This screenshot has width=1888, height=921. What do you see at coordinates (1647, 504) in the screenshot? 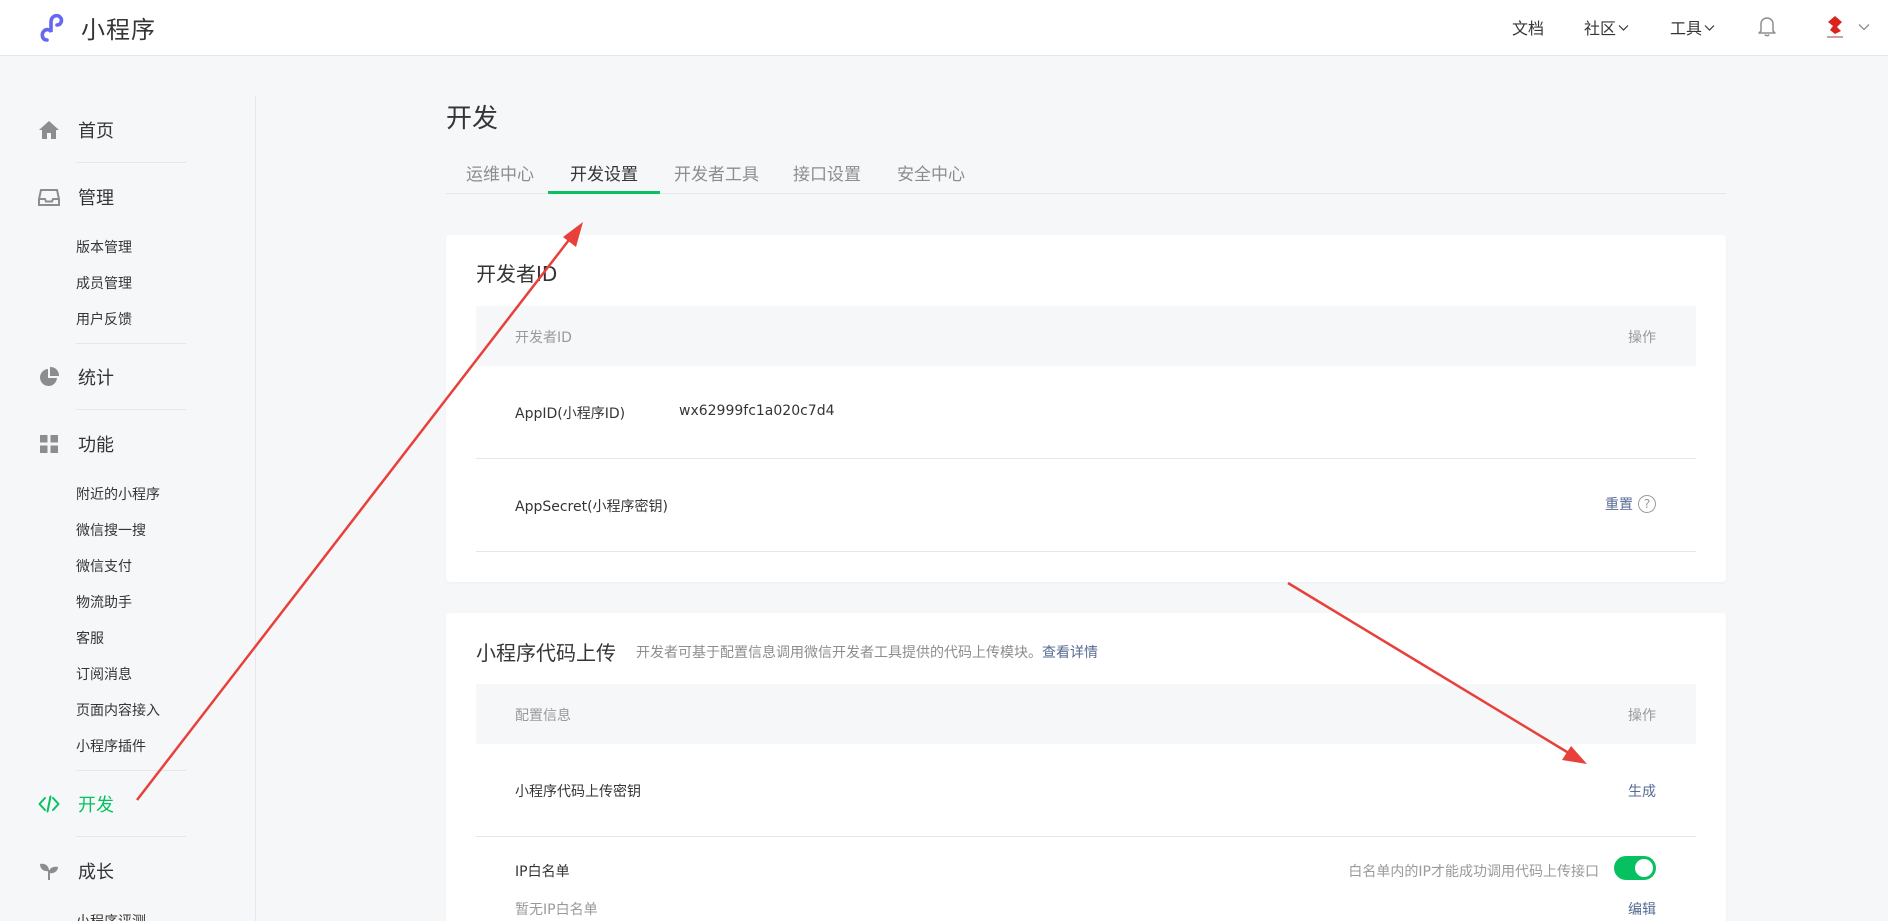
I see `help-icon: ?` at bounding box center [1647, 504].